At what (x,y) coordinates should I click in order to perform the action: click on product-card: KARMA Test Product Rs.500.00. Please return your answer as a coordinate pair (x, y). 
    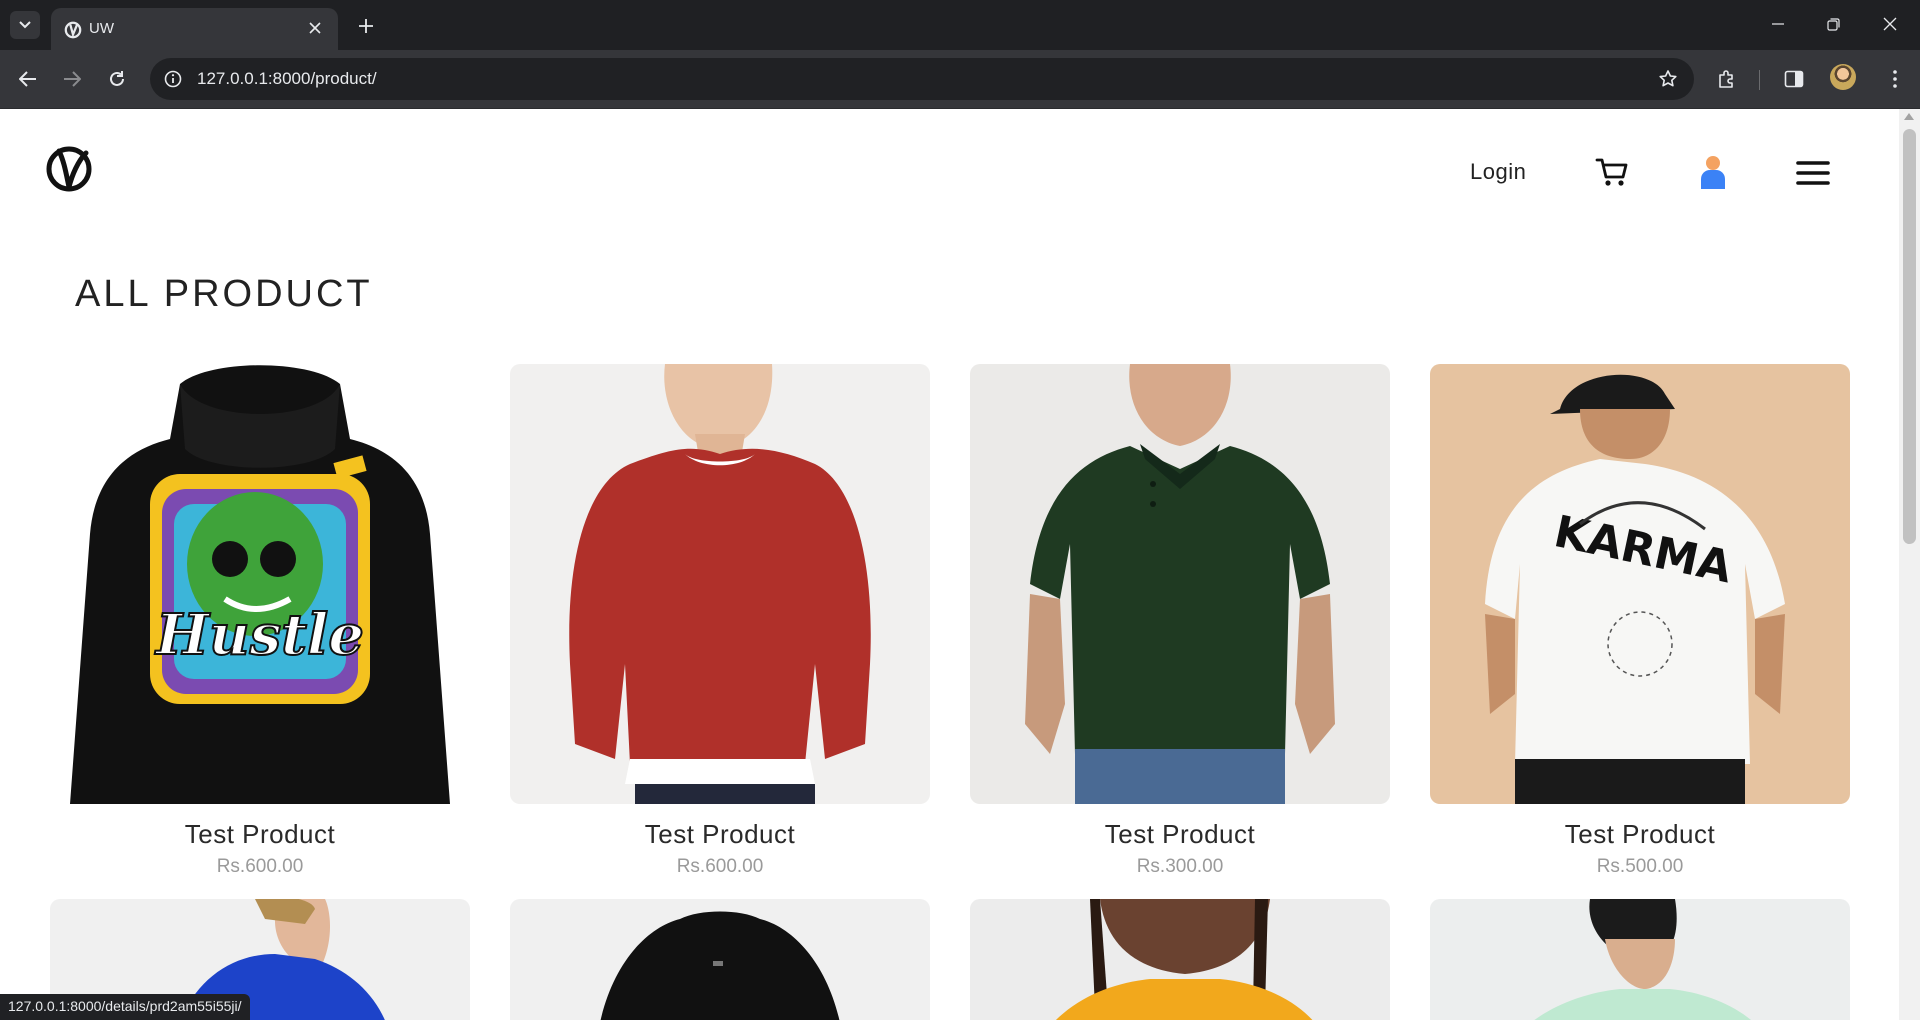
    Looking at the image, I should click on (1640, 620).